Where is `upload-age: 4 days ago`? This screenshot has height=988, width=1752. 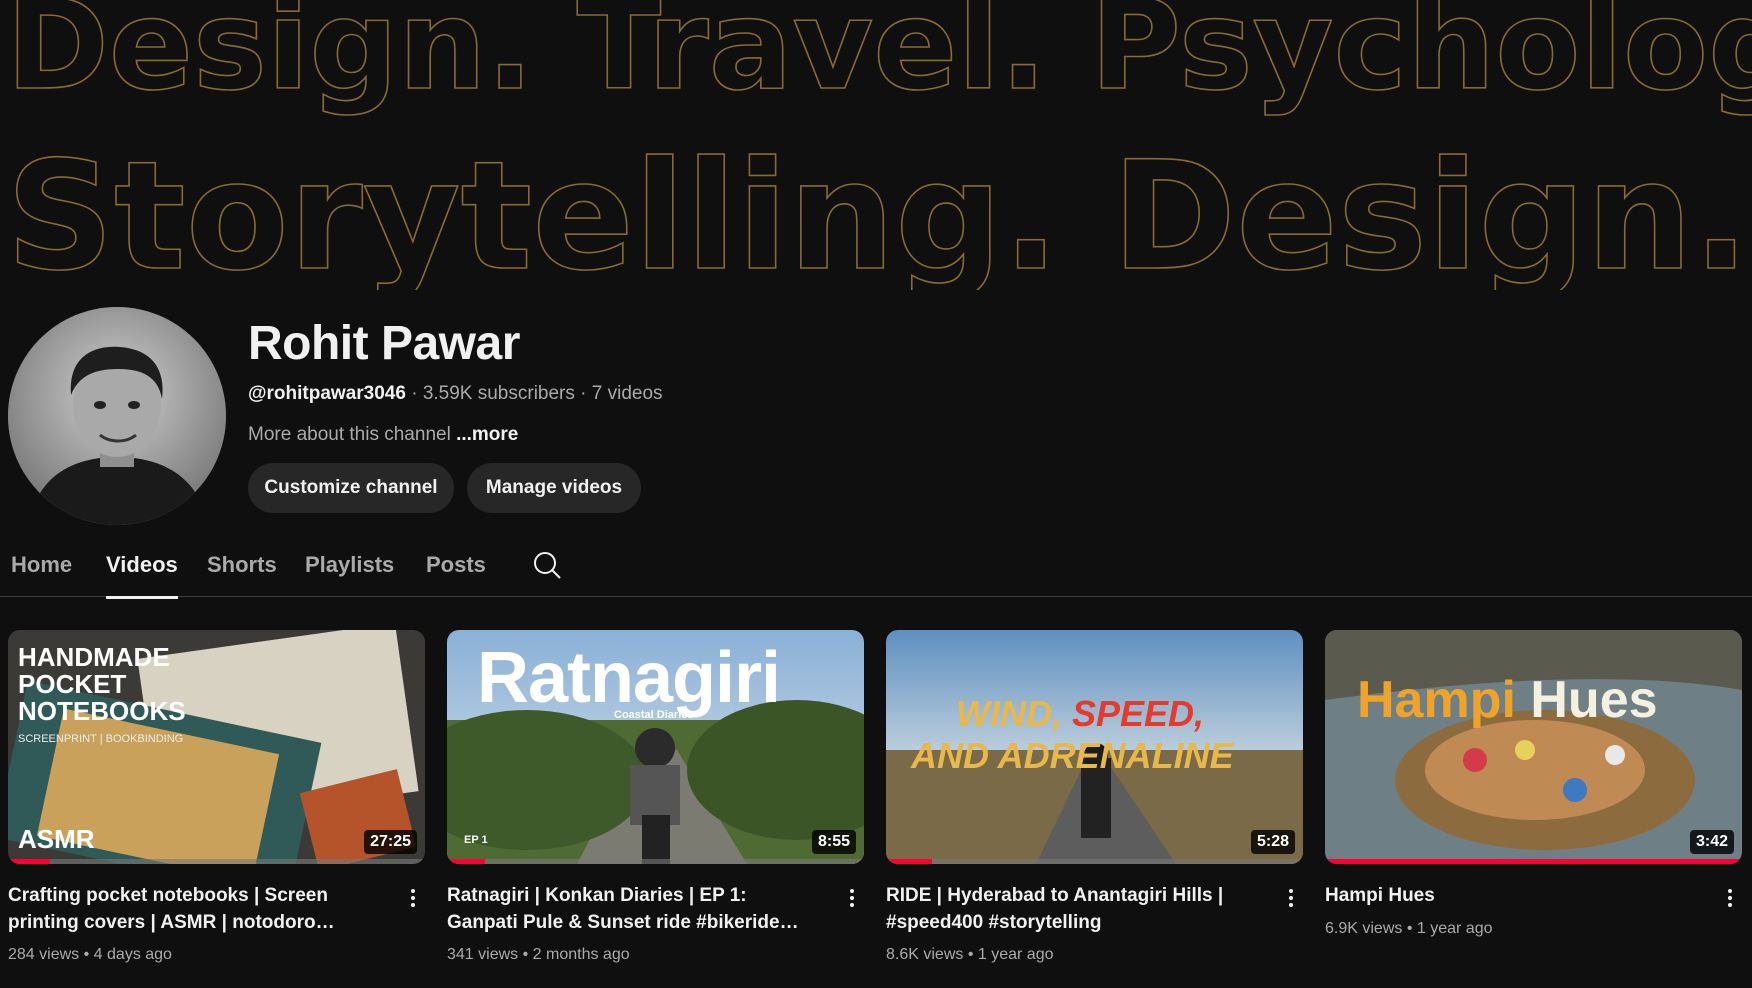 upload-age: 4 days ago is located at coordinates (132, 954).